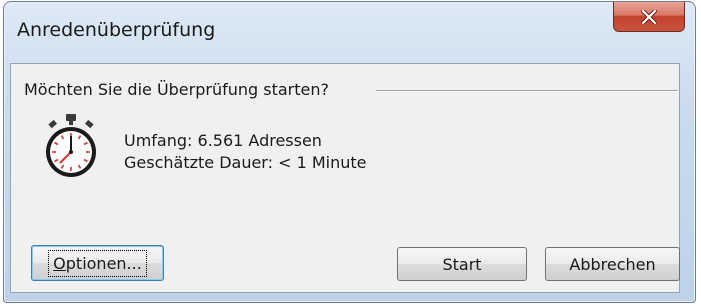 The width and height of the screenshot is (701, 306). I want to click on duration-label: Geschätzte Dauer: < 1 Minute, so click(245, 162).